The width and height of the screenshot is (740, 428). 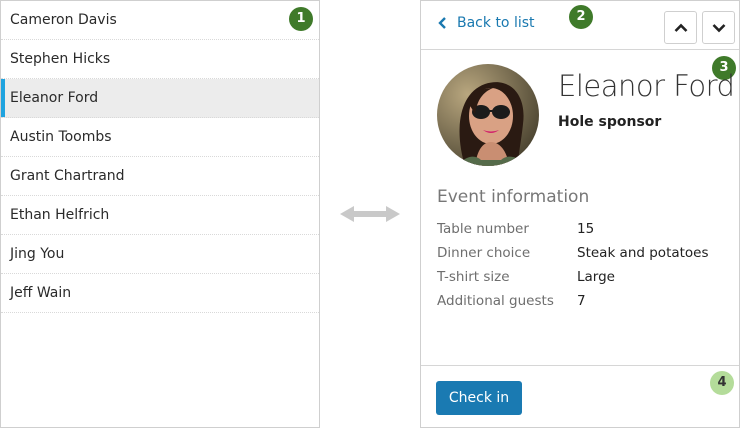 I want to click on chevron-down-icon, so click(x=718, y=27).